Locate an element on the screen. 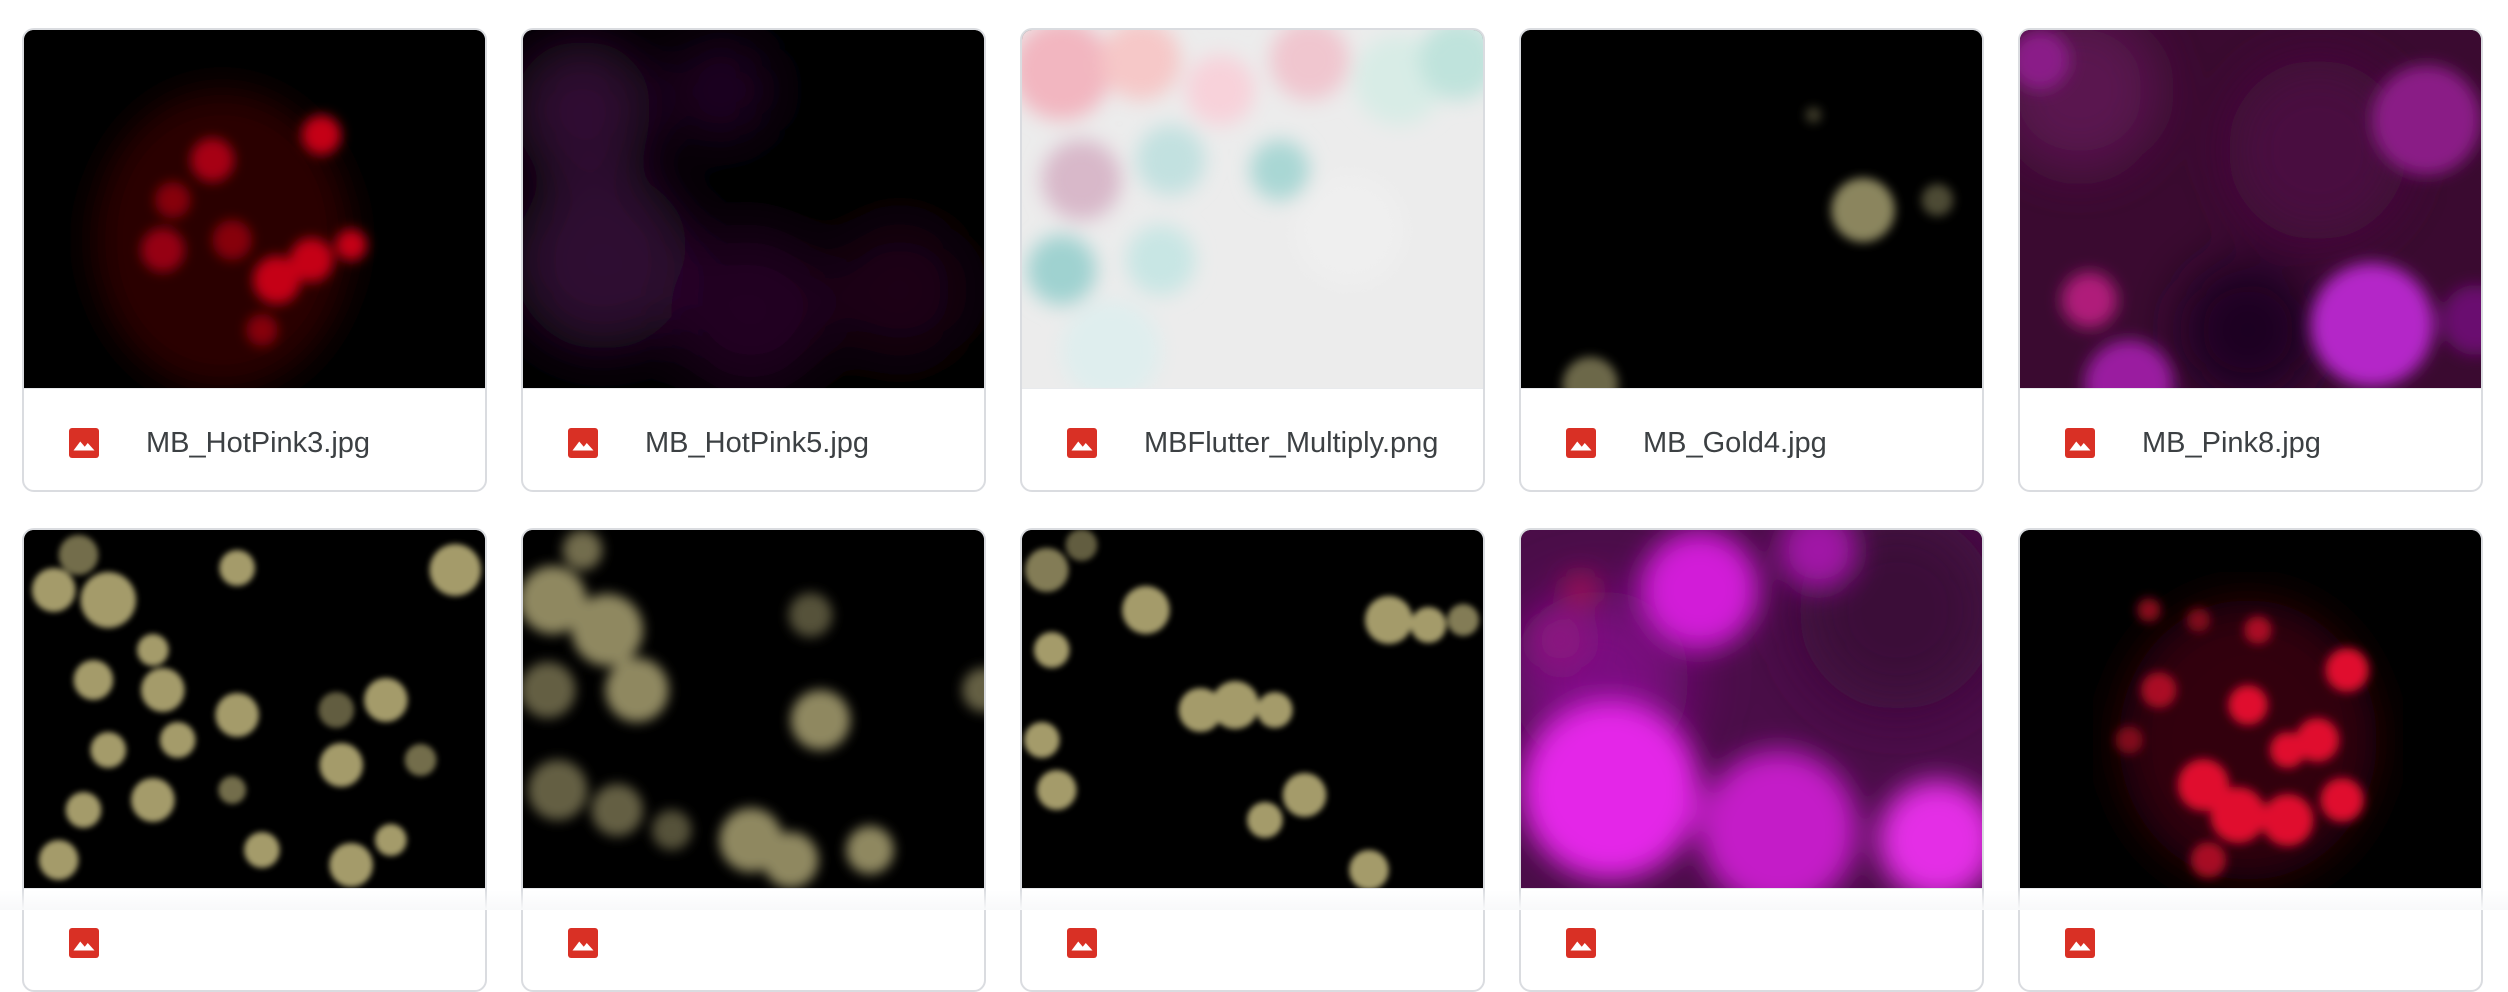  file-card: MB_Pink8.jpg is located at coordinates (2250, 260).